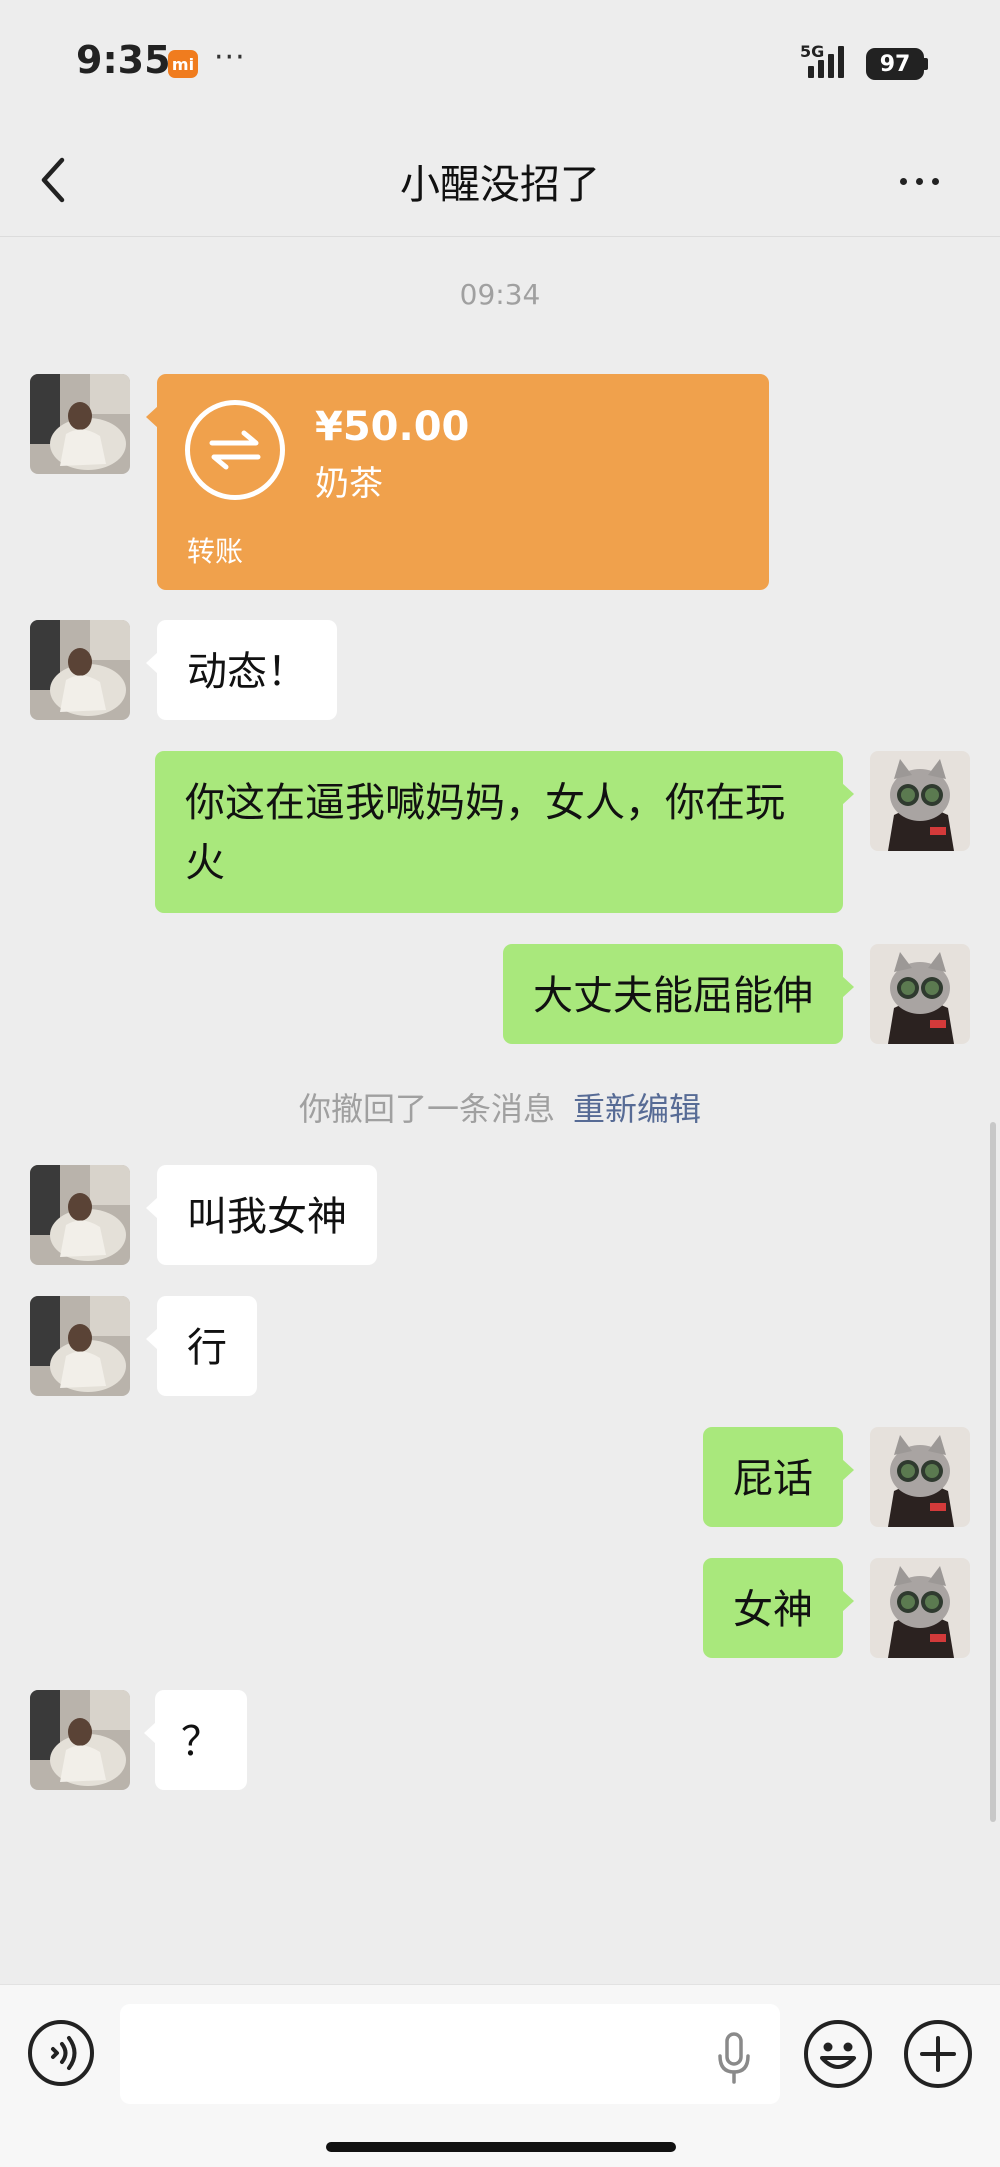  Describe the element at coordinates (183, 64) in the screenshot. I see `mi-notification-icon: mi` at that location.